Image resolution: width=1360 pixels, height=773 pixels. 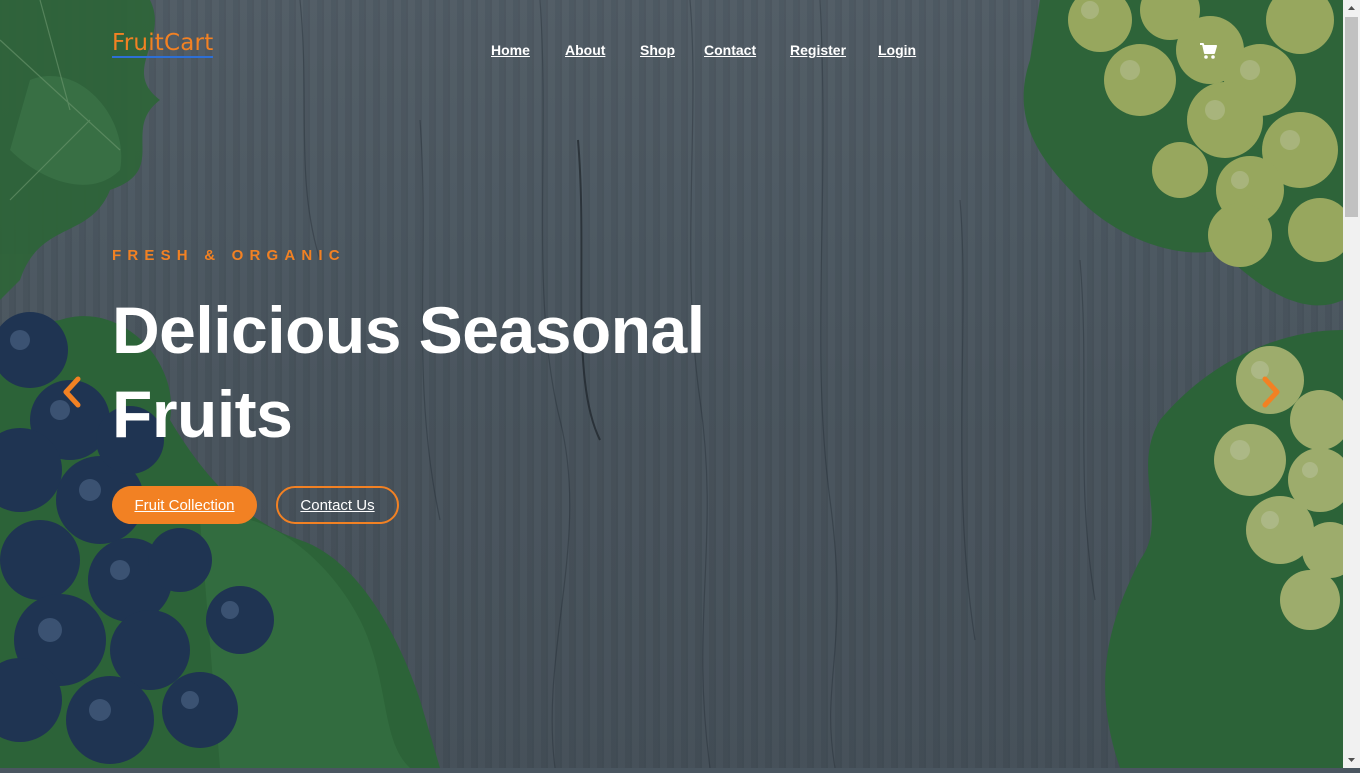 What do you see at coordinates (163, 44) in the screenshot?
I see `site-logo: FruitCart` at bounding box center [163, 44].